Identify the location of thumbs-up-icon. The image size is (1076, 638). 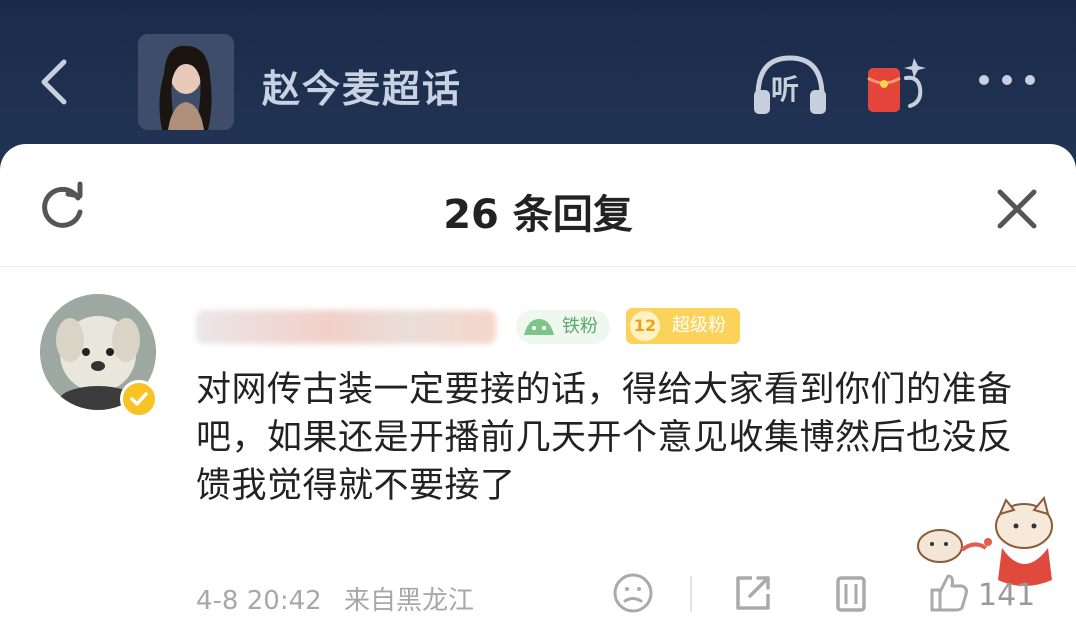
(949, 593).